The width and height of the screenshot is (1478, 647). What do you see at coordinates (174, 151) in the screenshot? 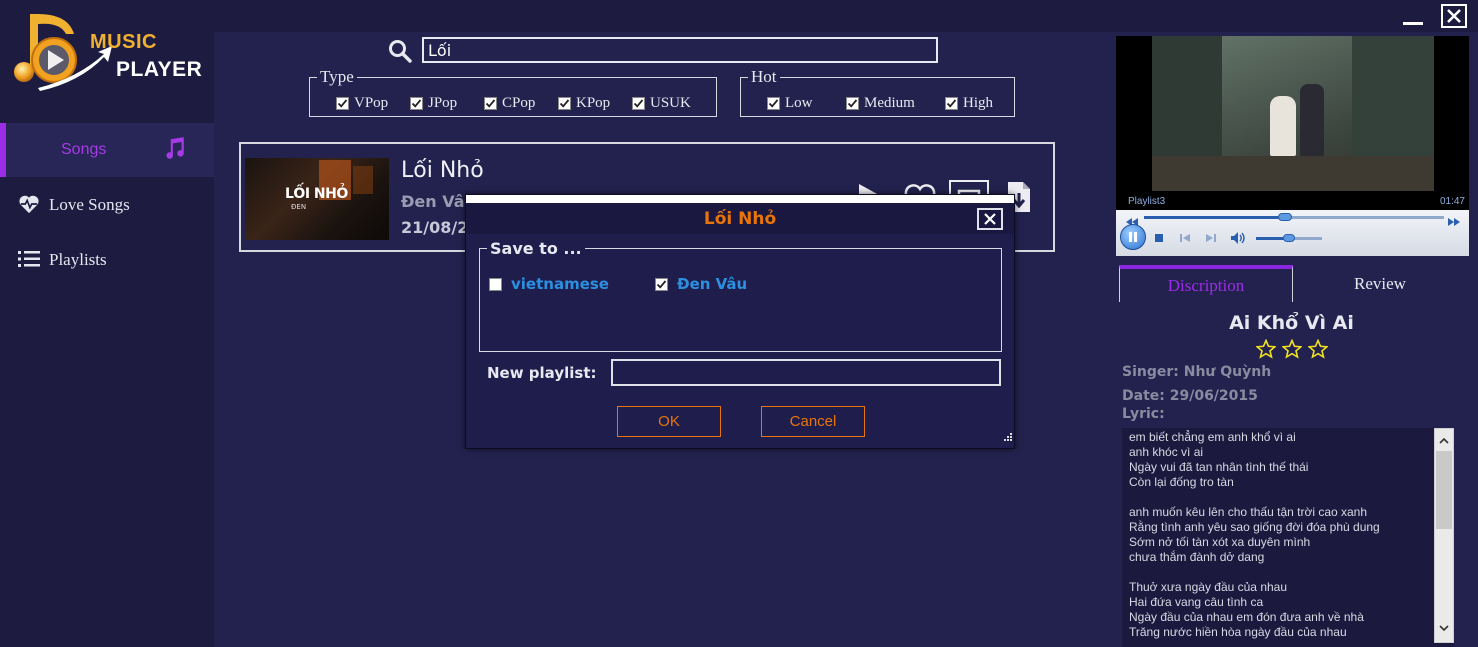
I see `music-note-icon` at bounding box center [174, 151].